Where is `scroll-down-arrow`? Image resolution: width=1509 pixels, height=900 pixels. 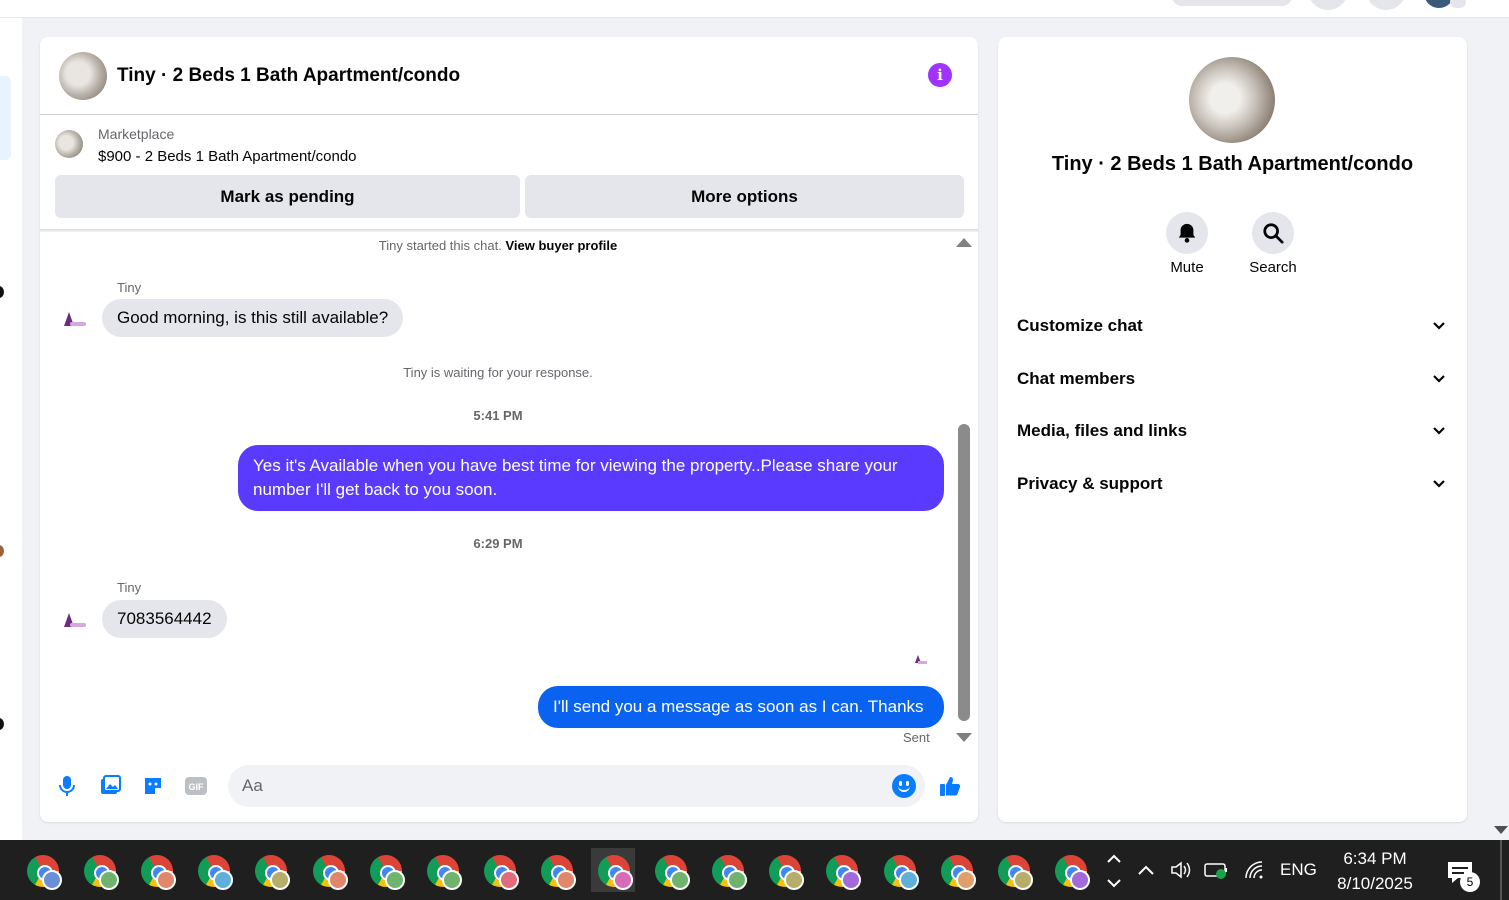 scroll-down-arrow is located at coordinates (964, 737).